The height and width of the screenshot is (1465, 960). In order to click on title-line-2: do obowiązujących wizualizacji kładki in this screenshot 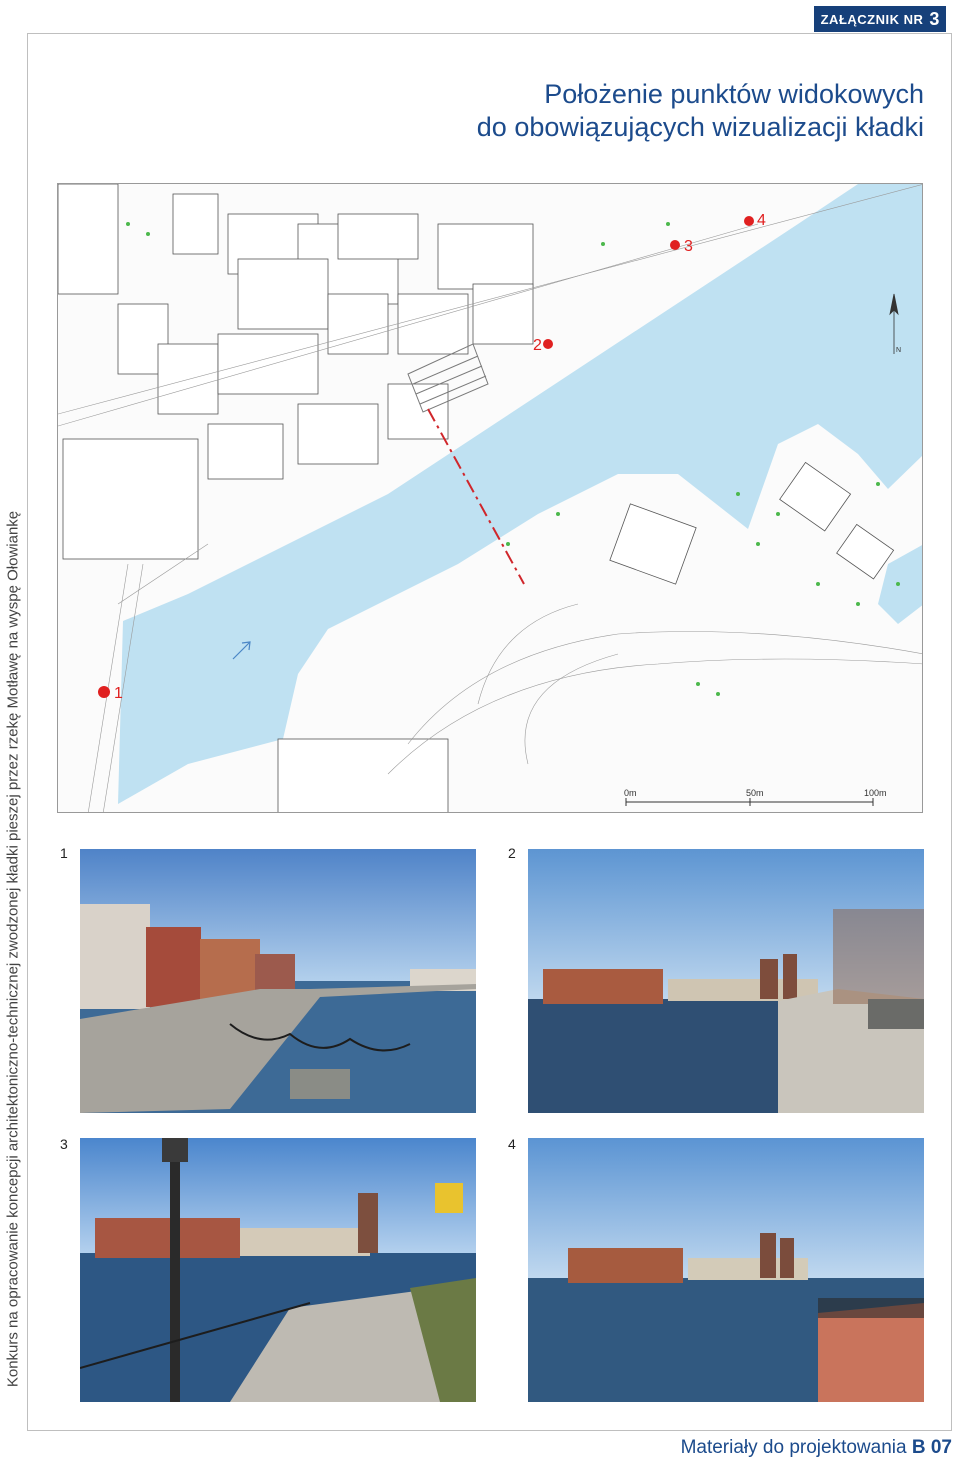, I will do `click(700, 127)`.